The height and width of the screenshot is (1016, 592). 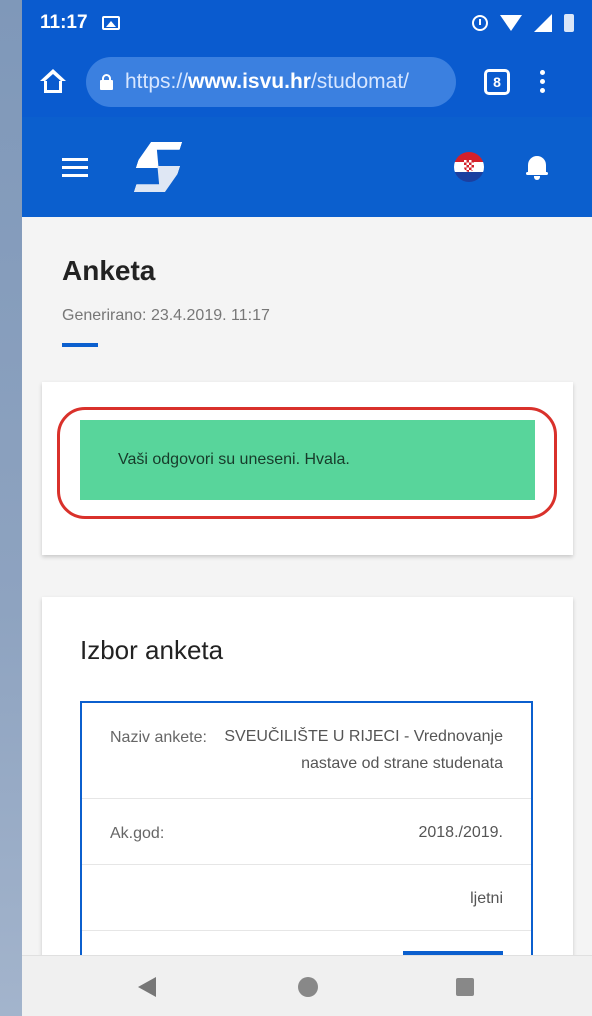 I want to click on browser-url-row: https://www.isvu.hr/studomat/ 8, so click(x=307, y=81).